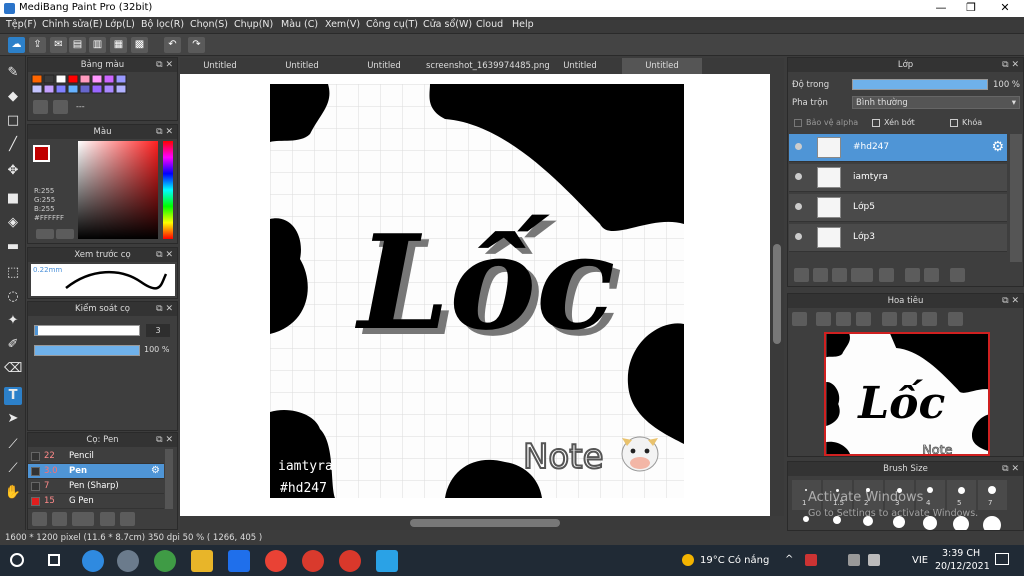 This screenshot has height=576, width=1024. I want to click on color-option-icon, so click(45, 234).